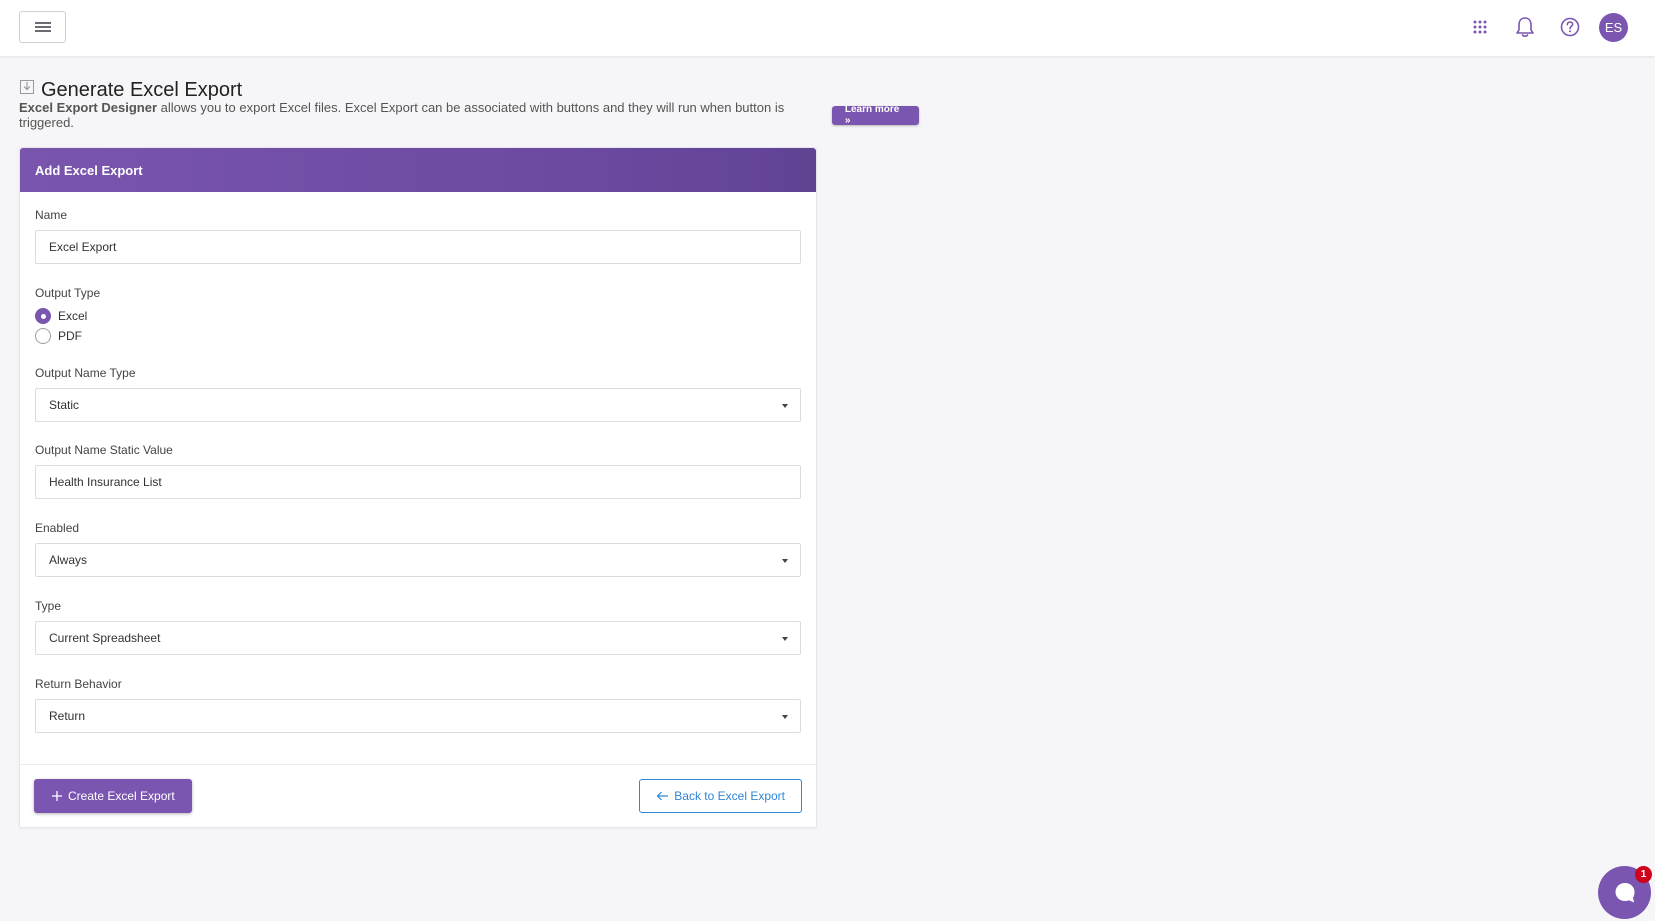 The image size is (1655, 921). Describe the element at coordinates (27, 87) in the screenshot. I see `download-file-icon` at that location.